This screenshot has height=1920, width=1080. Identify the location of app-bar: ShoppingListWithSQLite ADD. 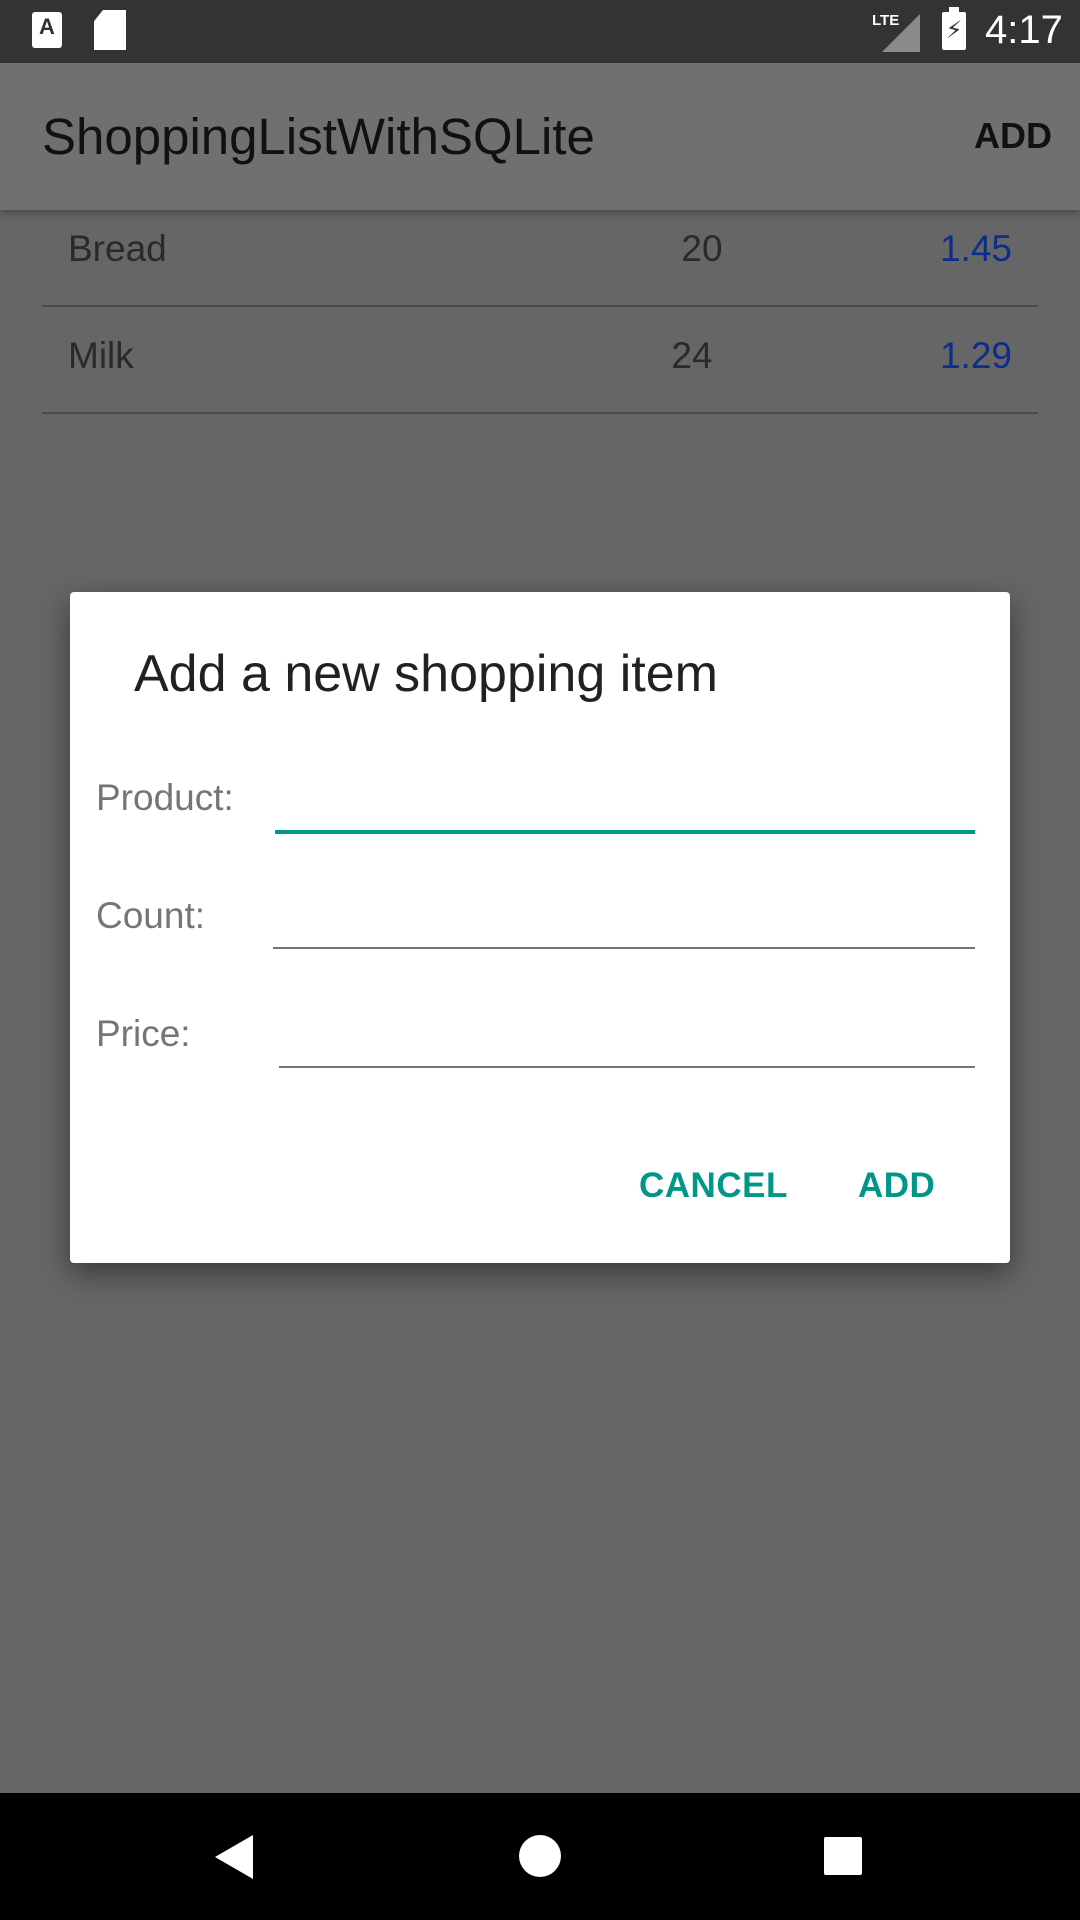
(540, 136).